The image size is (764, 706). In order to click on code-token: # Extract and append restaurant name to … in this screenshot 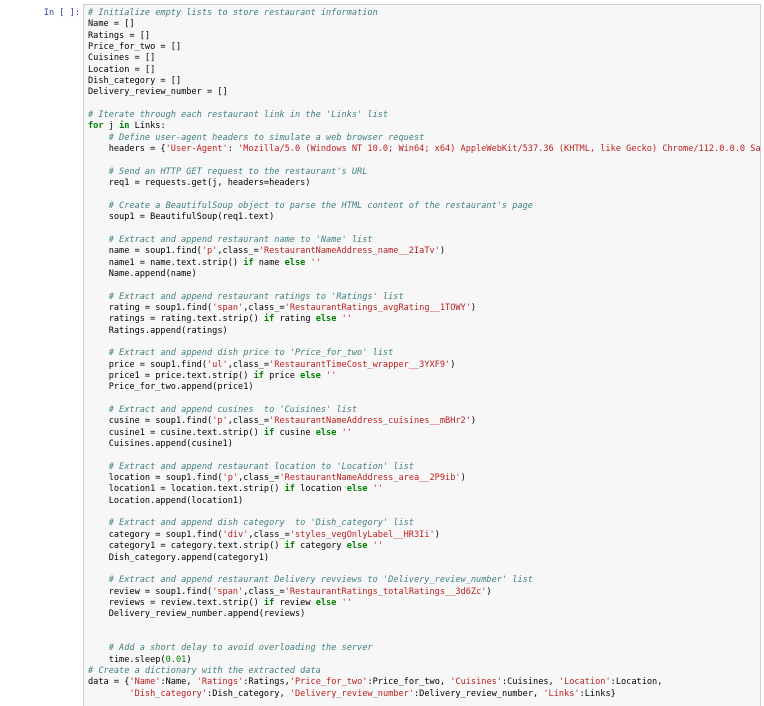, I will do `click(240, 239)`.